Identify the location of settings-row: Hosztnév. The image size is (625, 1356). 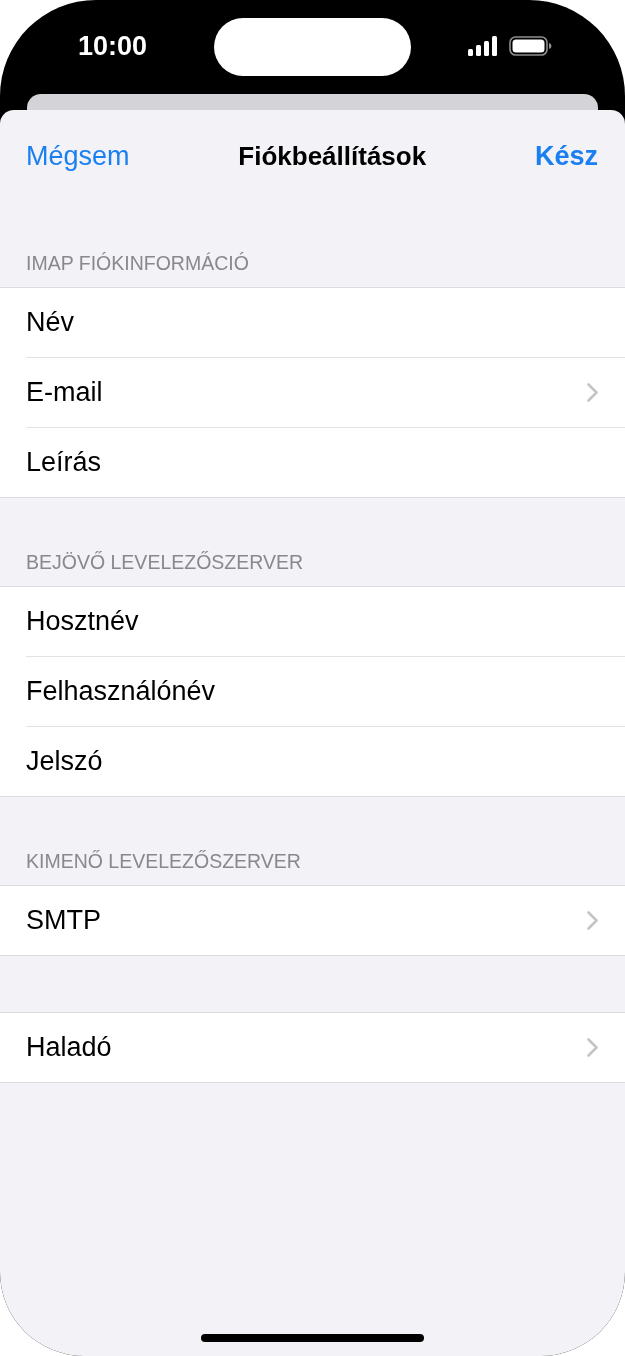
(325, 622).